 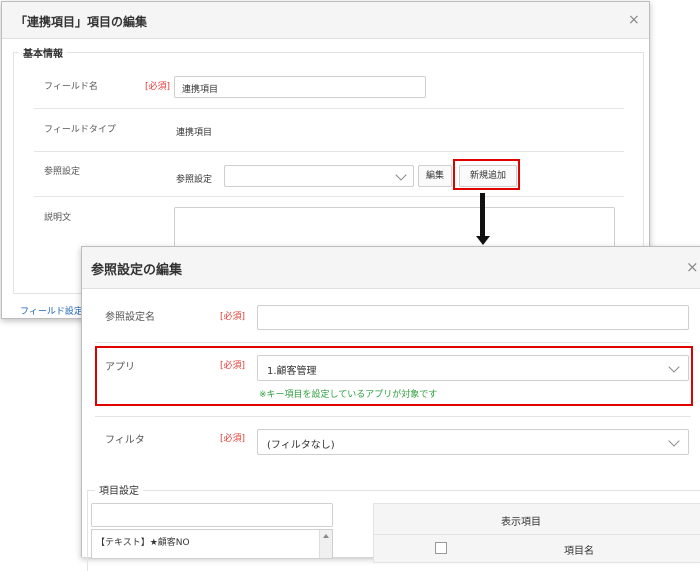 I want to click on basic-info-title: 基本情報, so click(x=43, y=52).